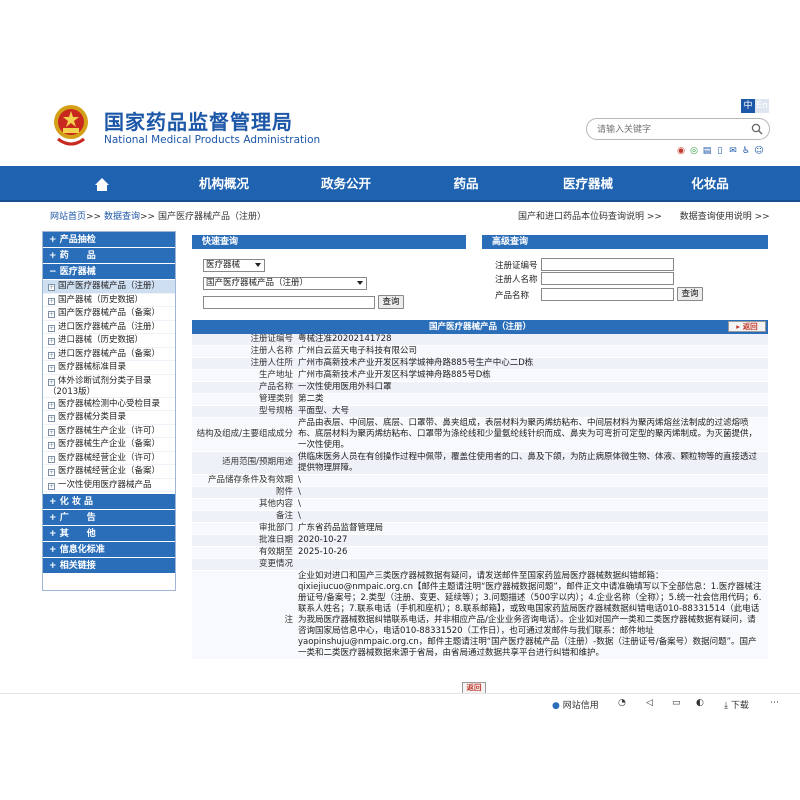 This screenshot has height=800, width=800. Describe the element at coordinates (275, 399) in the screenshot. I see `field-label: 管理类别` at that location.